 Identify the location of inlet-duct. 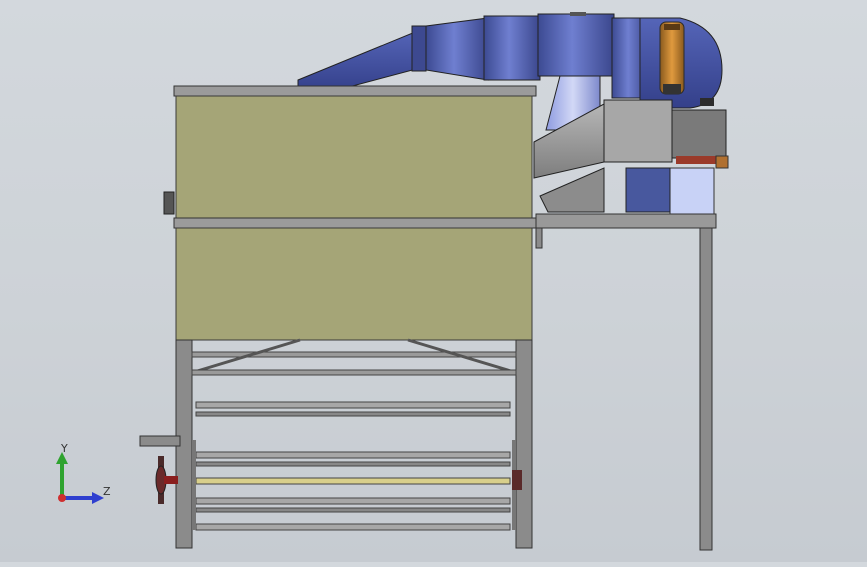
(419, 54).